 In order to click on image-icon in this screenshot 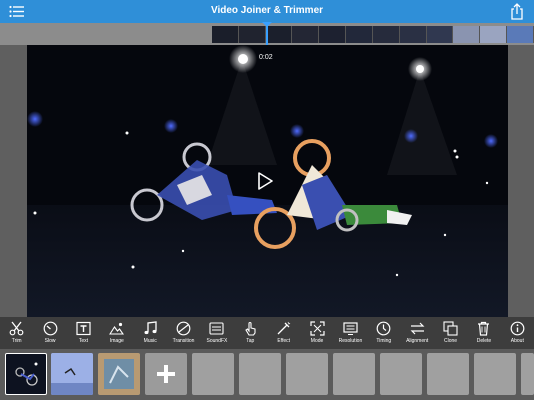, I will do `click(117, 328)`.